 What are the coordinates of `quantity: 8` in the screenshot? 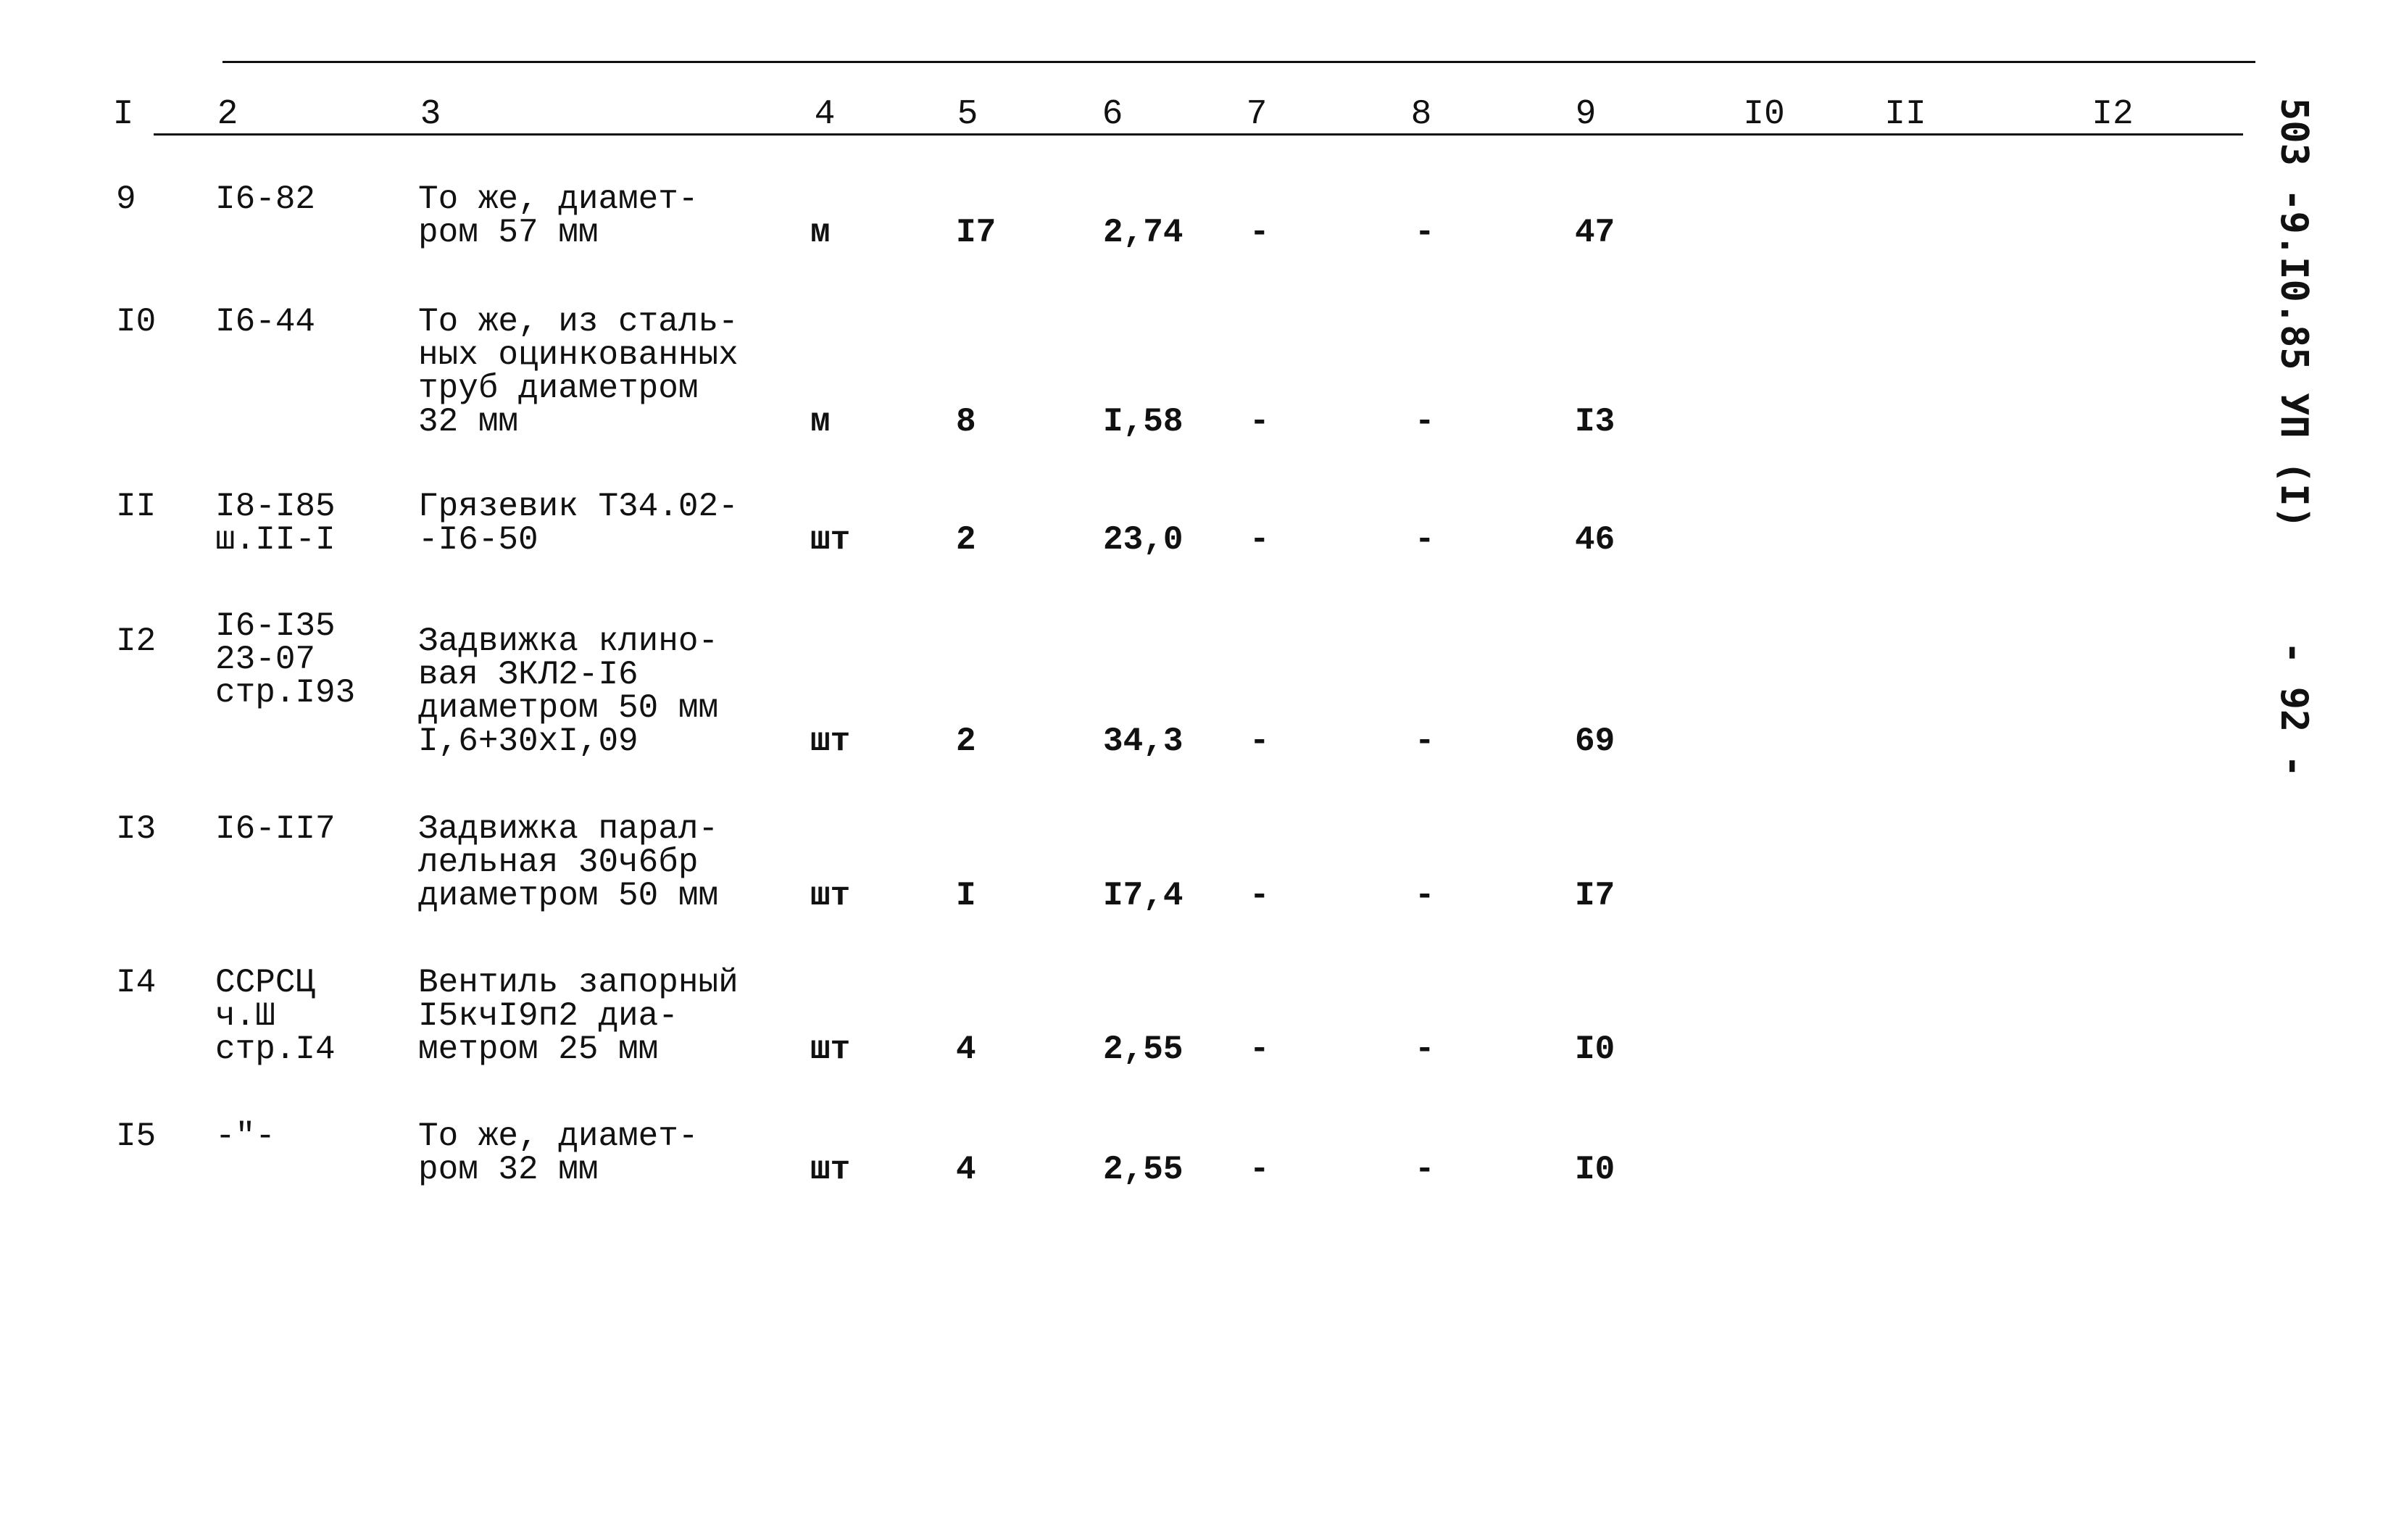 It's located at (966, 422).